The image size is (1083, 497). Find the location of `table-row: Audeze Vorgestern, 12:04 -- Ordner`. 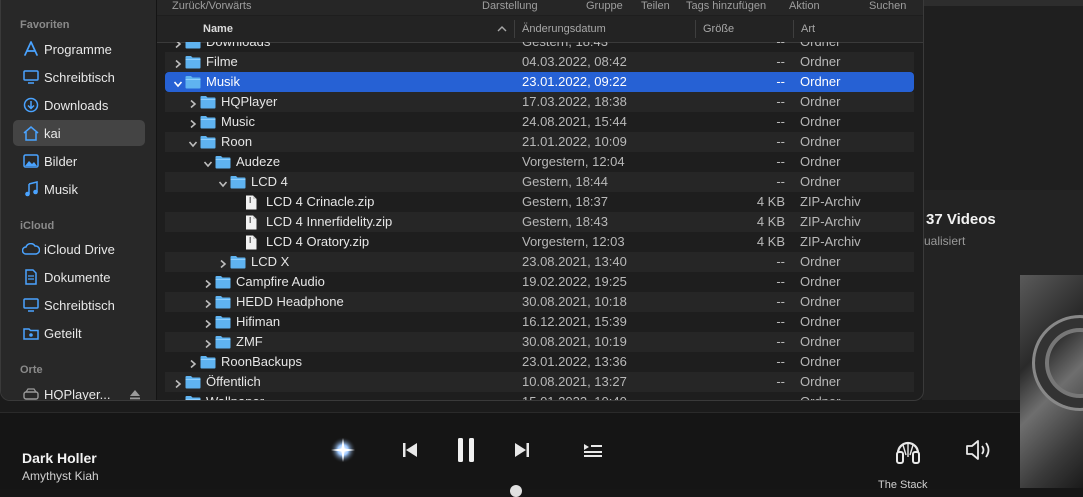

table-row: Audeze Vorgestern, 12:04 -- Ordner is located at coordinates (539, 162).